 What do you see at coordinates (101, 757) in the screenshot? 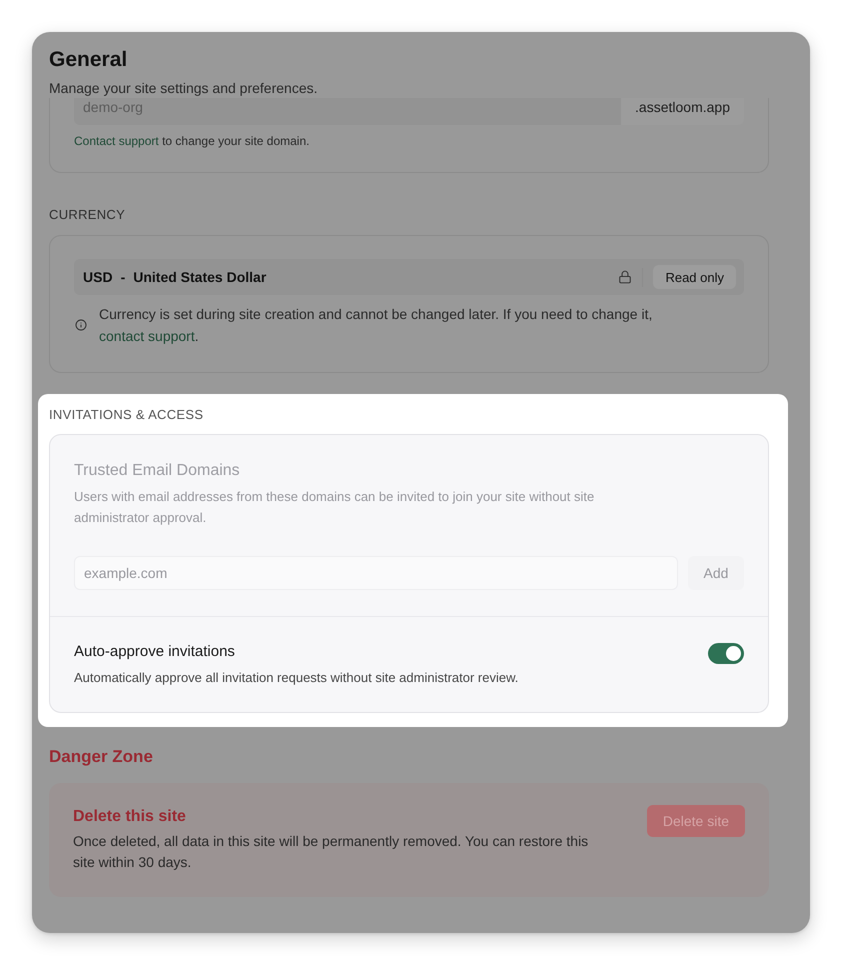
I see `danger-zone-heading: Danger Zone` at bounding box center [101, 757].